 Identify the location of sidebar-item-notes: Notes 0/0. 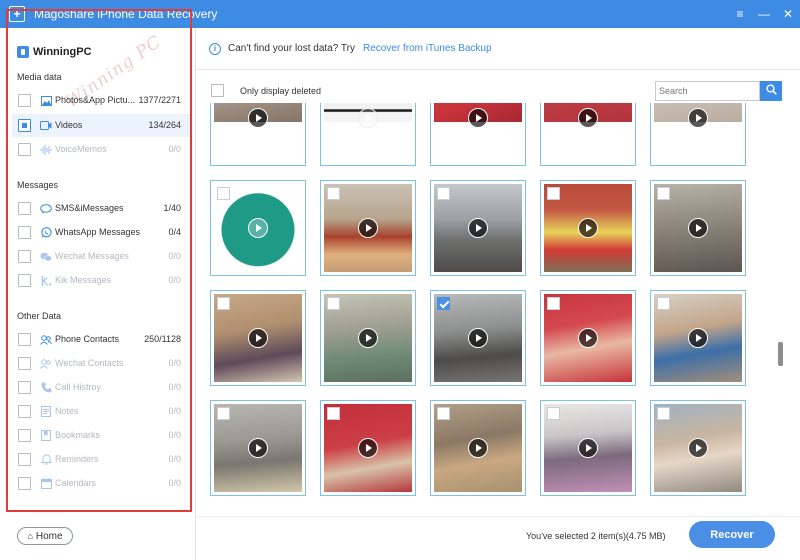
(101, 411).